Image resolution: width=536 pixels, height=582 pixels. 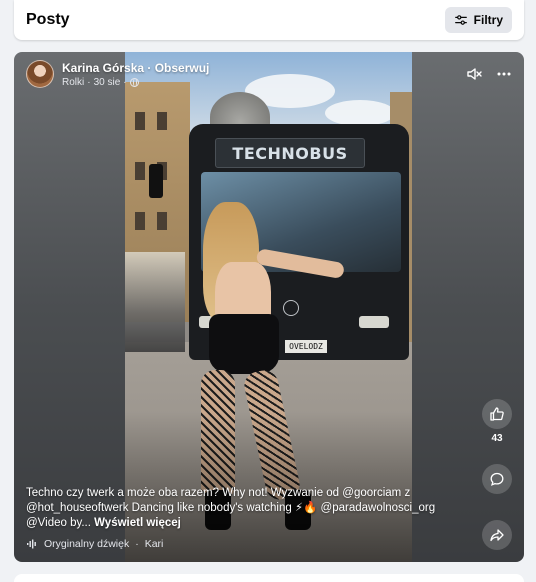 What do you see at coordinates (306, 346) in the screenshot?
I see `bus-plate: OVELODZ` at bounding box center [306, 346].